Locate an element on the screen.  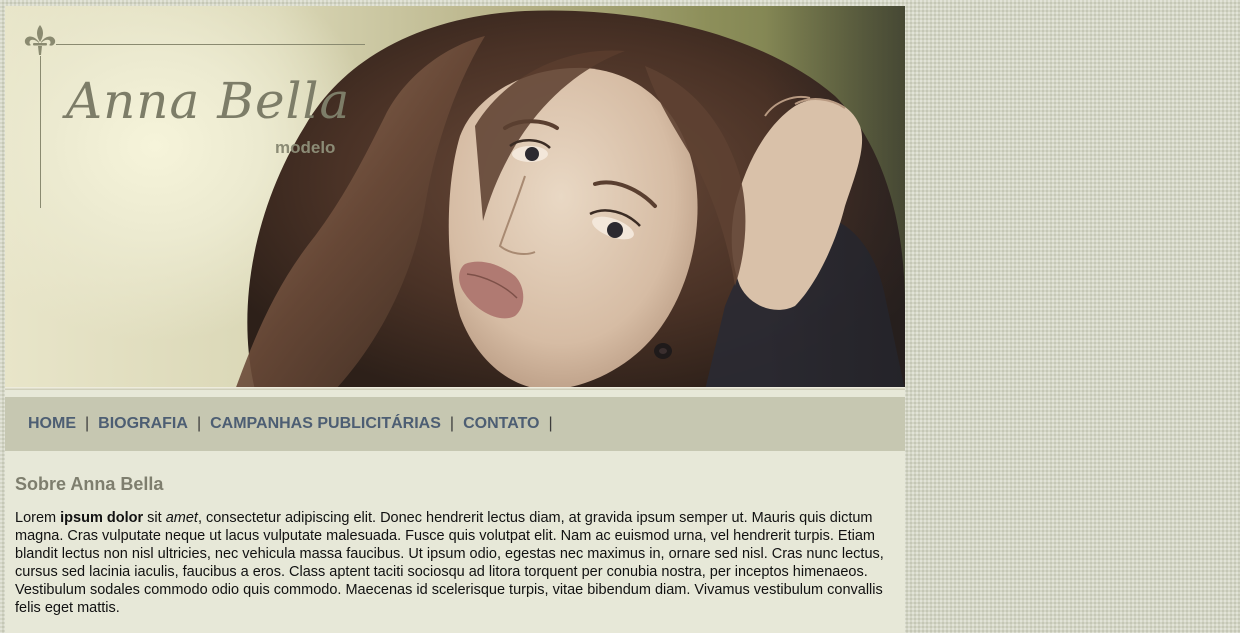
nav-biografia-link: BIOGRAFIA is located at coordinates (143, 424).